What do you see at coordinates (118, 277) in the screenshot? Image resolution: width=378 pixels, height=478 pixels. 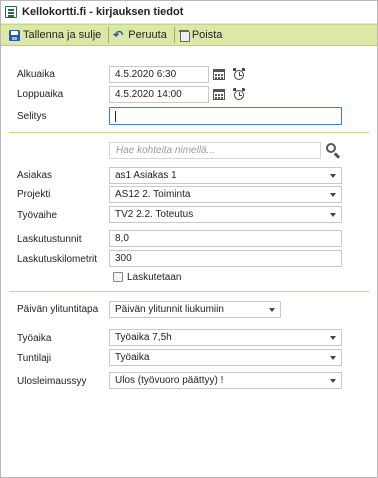 I see `billed-checkbox` at bounding box center [118, 277].